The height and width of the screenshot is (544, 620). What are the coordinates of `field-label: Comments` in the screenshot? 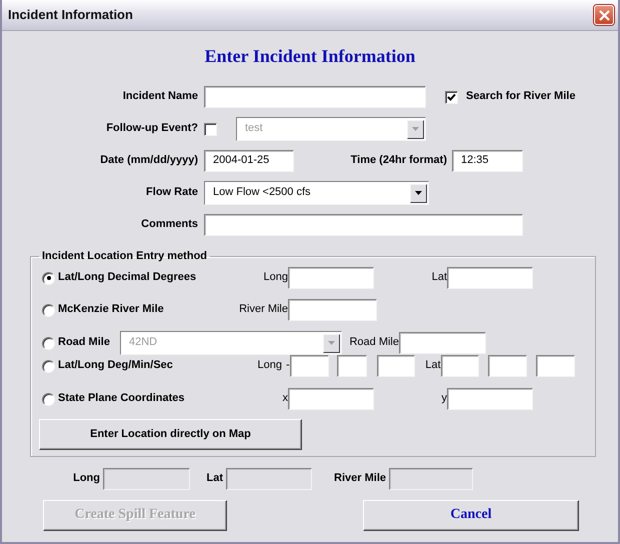 It's located at (169, 225).